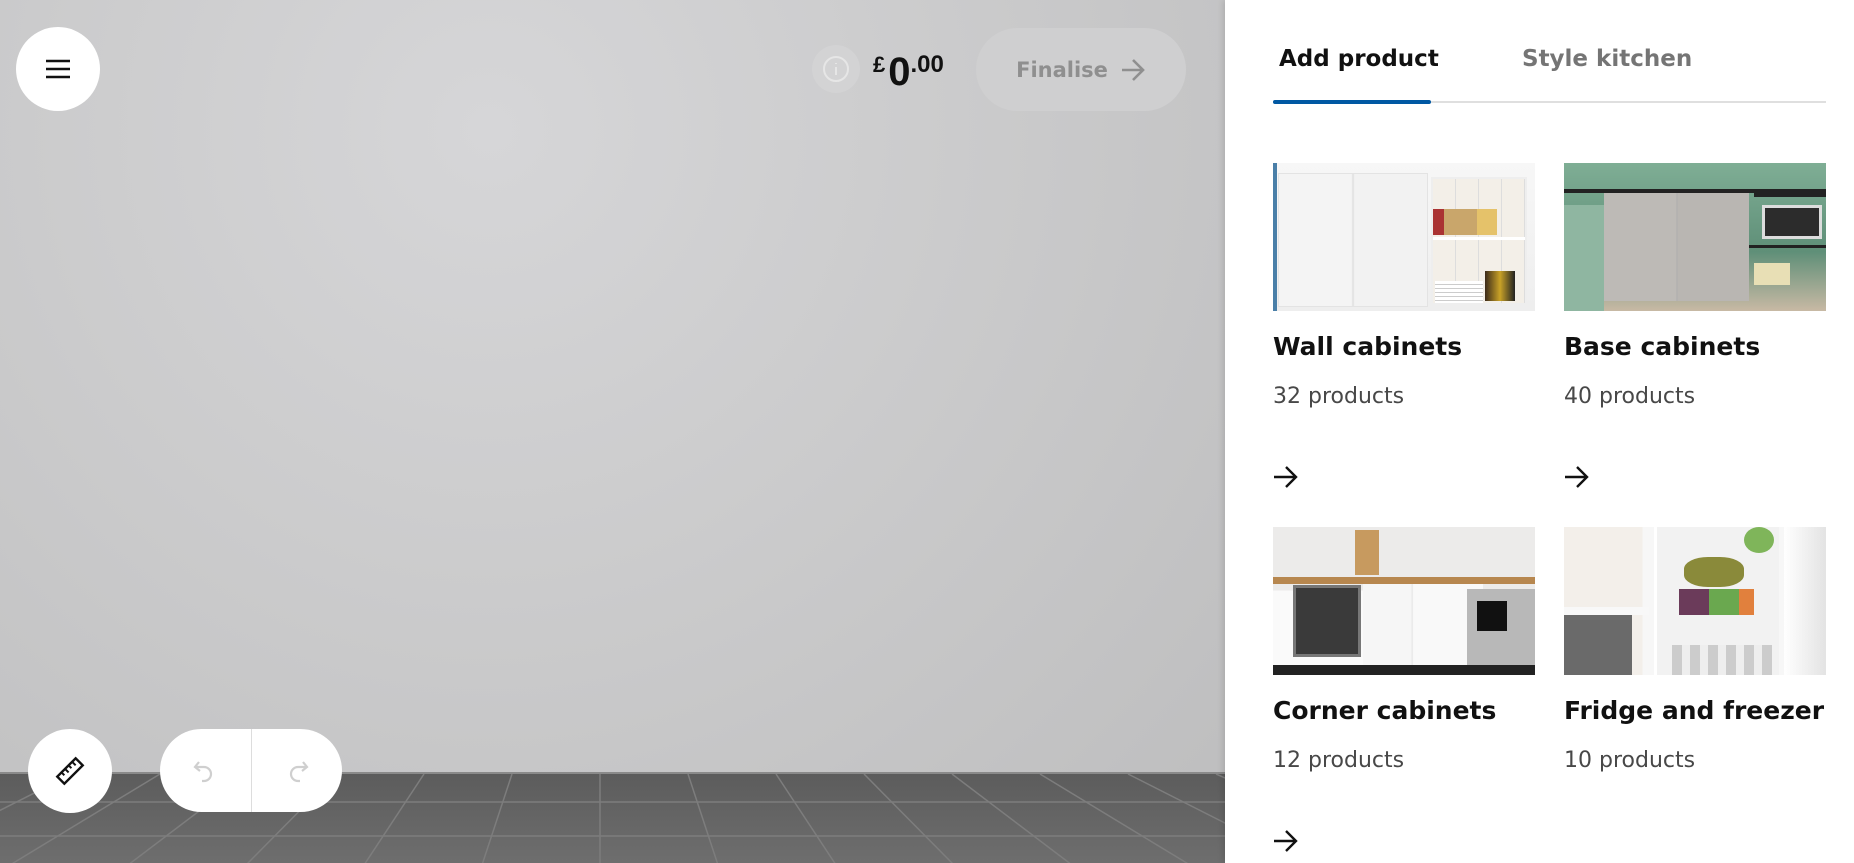 Image resolution: width=1854 pixels, height=863 pixels. What do you see at coordinates (1695, 601) in the screenshot?
I see `fridge-and-freezer-image` at bounding box center [1695, 601].